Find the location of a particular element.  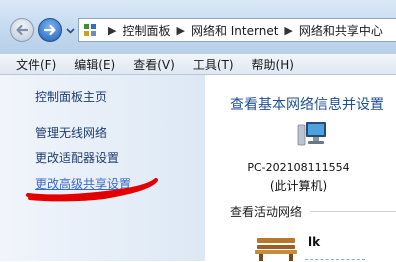

bench-network-icon is located at coordinates (276, 249).